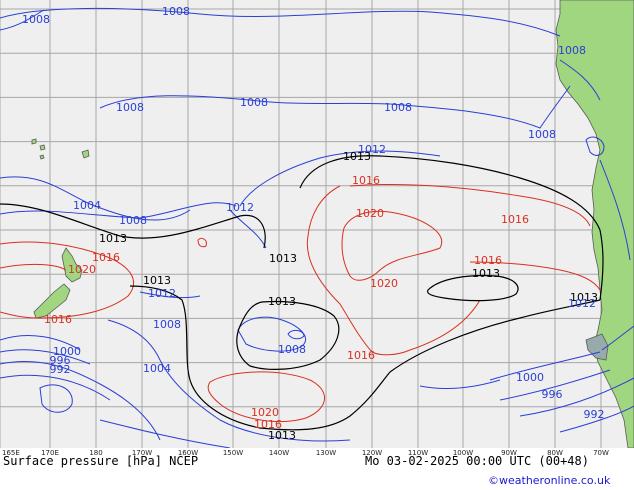 The width and height of the screenshot is (634, 490). I want to click on longitude-label: 130W, so click(326, 453).